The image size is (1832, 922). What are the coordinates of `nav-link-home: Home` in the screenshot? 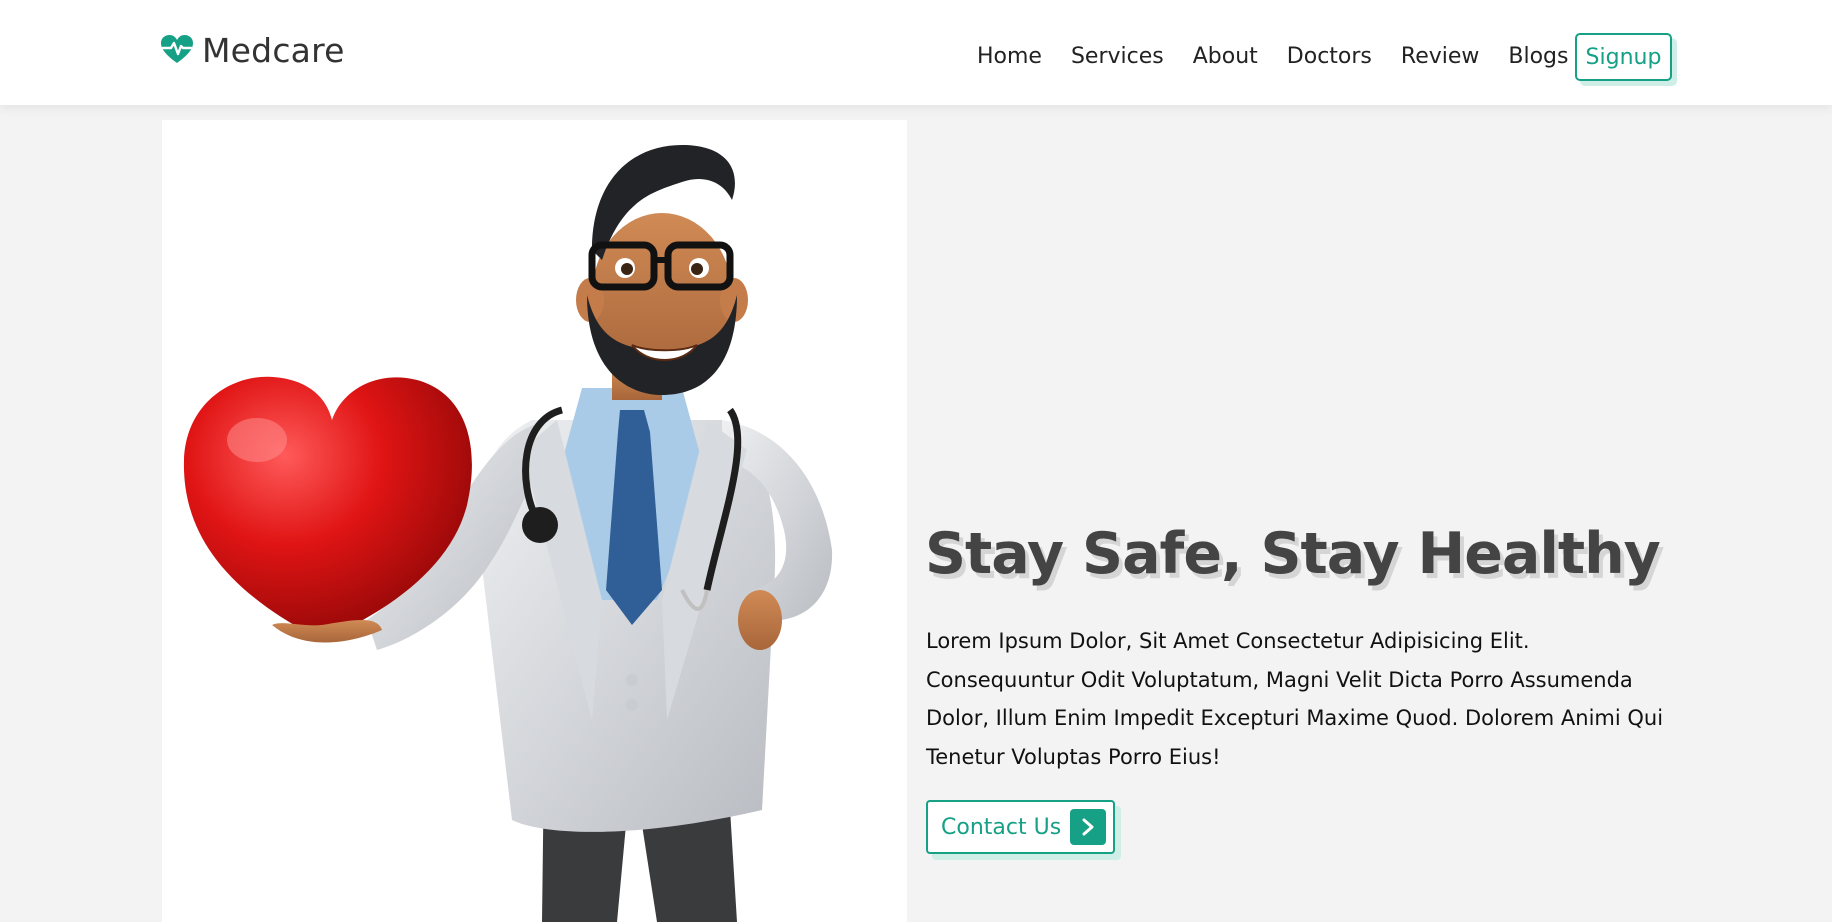 It's located at (1009, 56).